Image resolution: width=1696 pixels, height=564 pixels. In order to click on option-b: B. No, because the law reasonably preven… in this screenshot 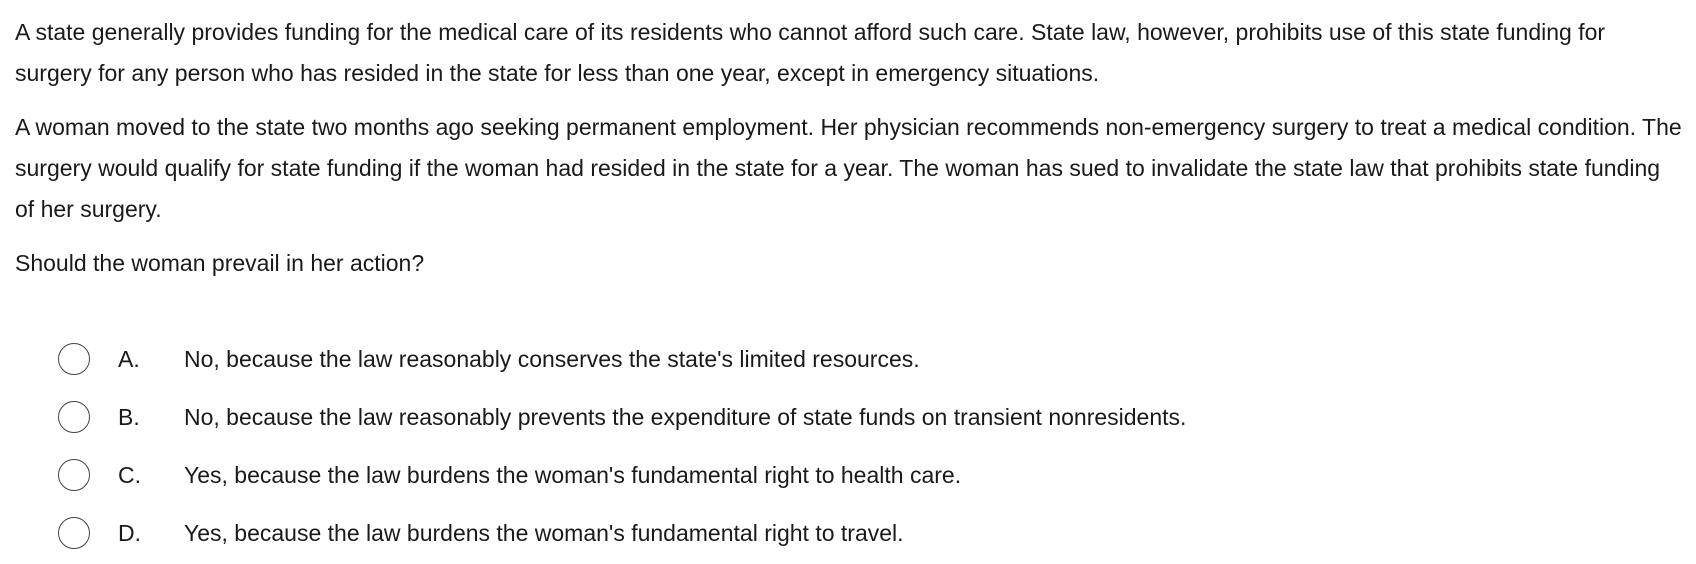, I will do `click(622, 417)`.